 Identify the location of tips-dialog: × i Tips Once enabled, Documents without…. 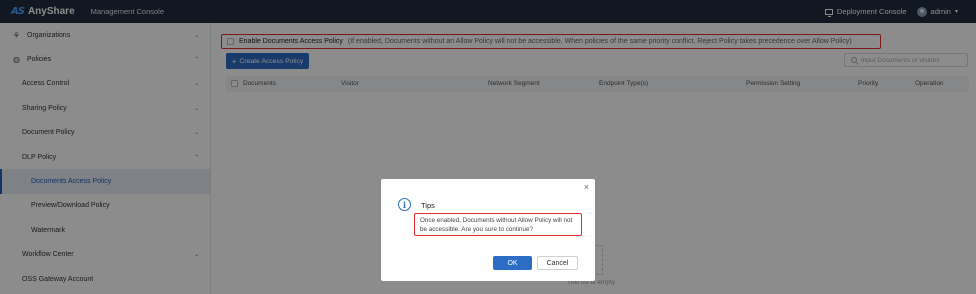
(488, 230).